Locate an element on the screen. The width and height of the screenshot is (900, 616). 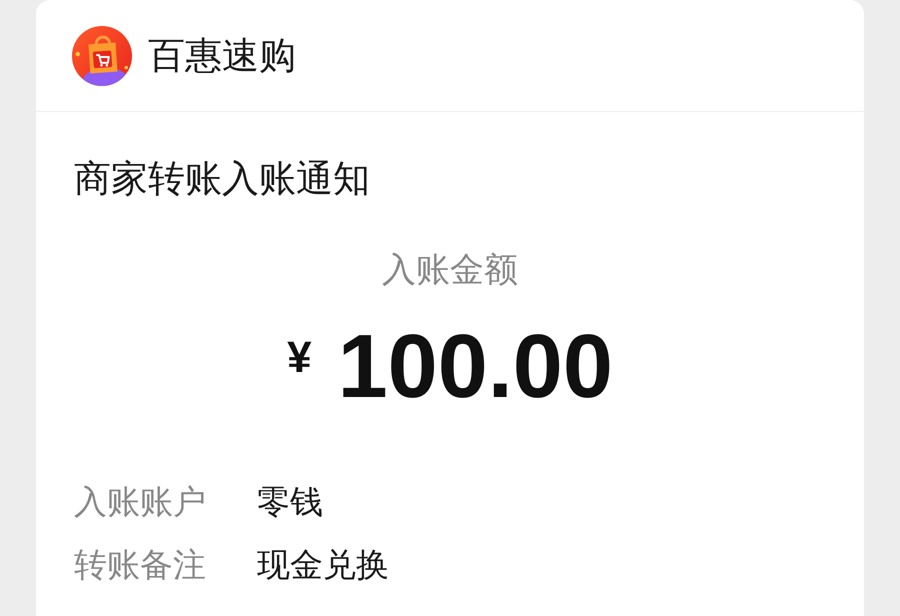
notice-title: 商家转账入账通知 is located at coordinates (222, 179).